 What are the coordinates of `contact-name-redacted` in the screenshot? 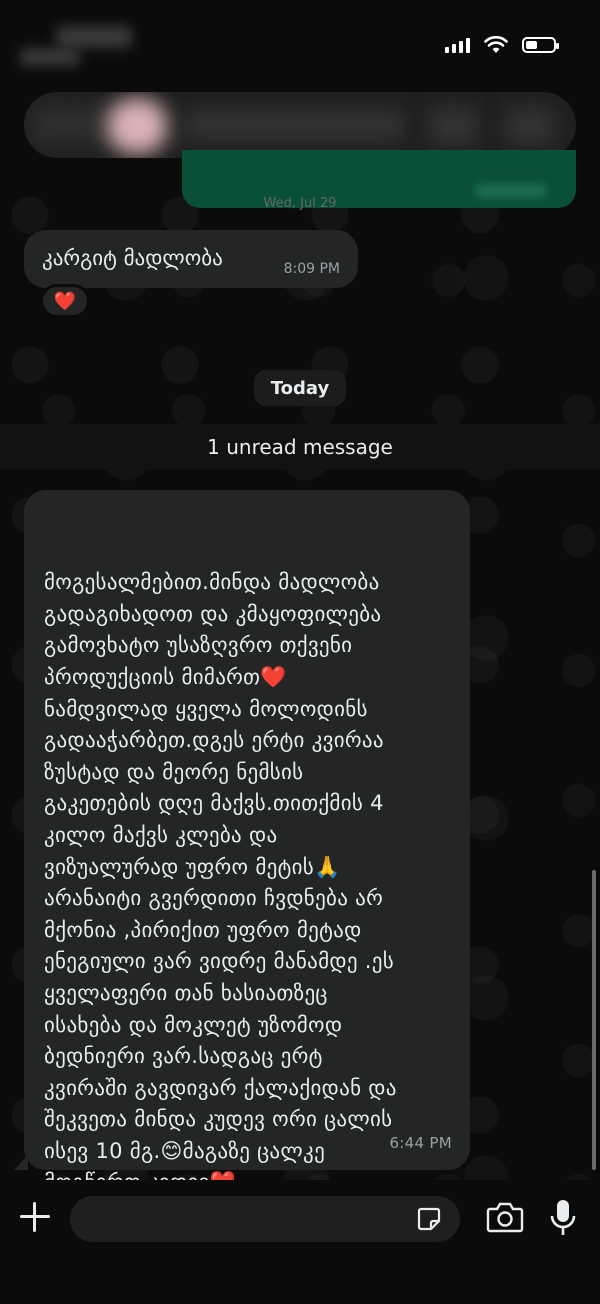 It's located at (294, 125).